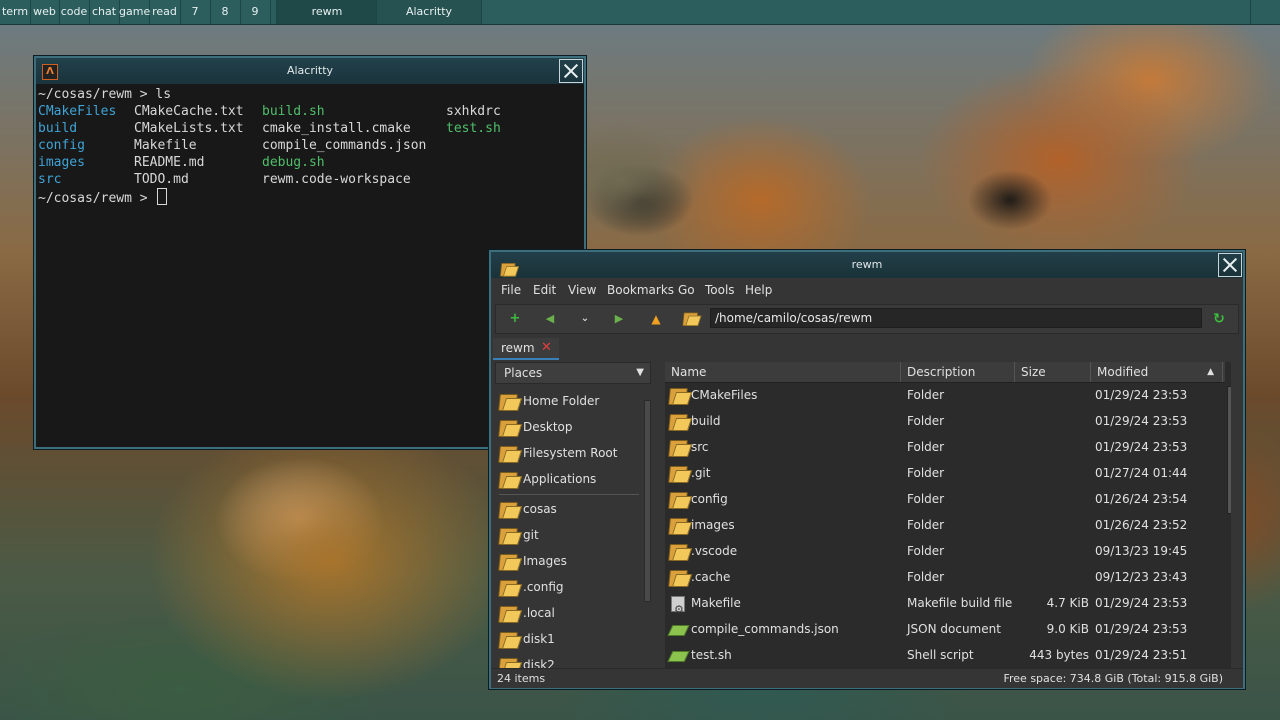 Image resolution: width=1280 pixels, height=720 pixels. Describe the element at coordinates (720, 290) in the screenshot. I see `menu-tools: Tools` at that location.